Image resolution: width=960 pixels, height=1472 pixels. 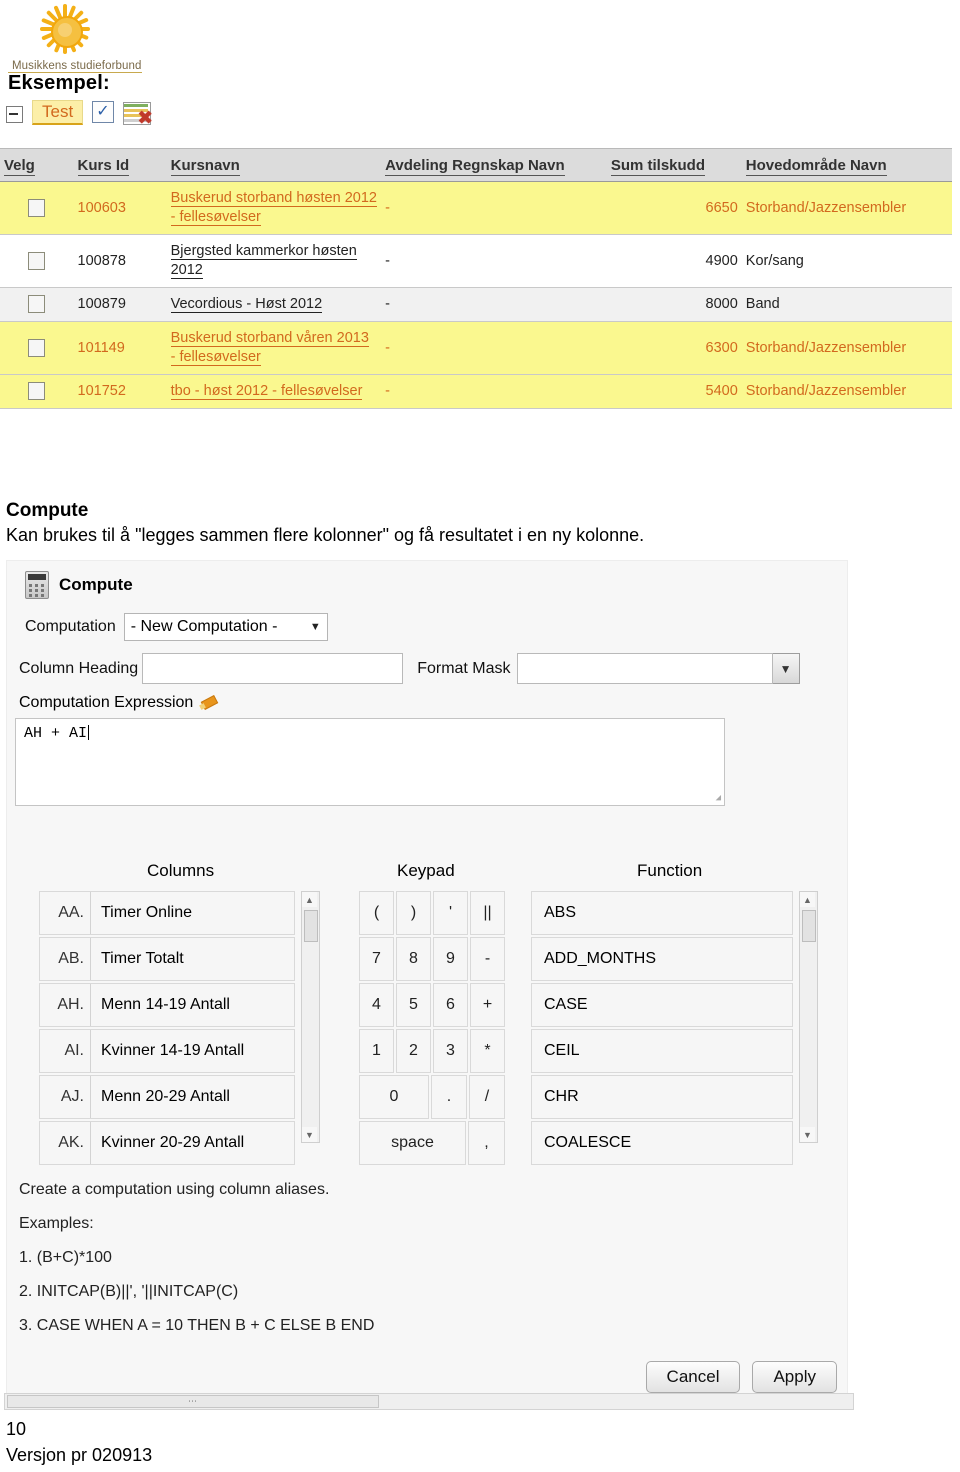 I want to click on column-alias: AH., so click(x=65, y=1005).